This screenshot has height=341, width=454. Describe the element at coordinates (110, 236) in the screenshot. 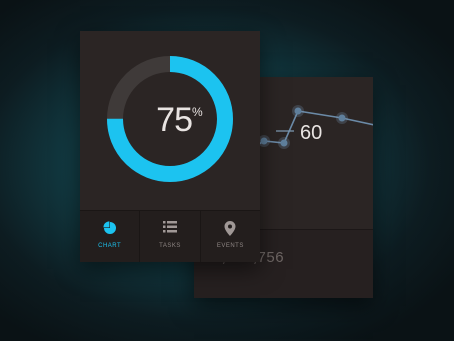

I see `tab-chart: CHART` at that location.